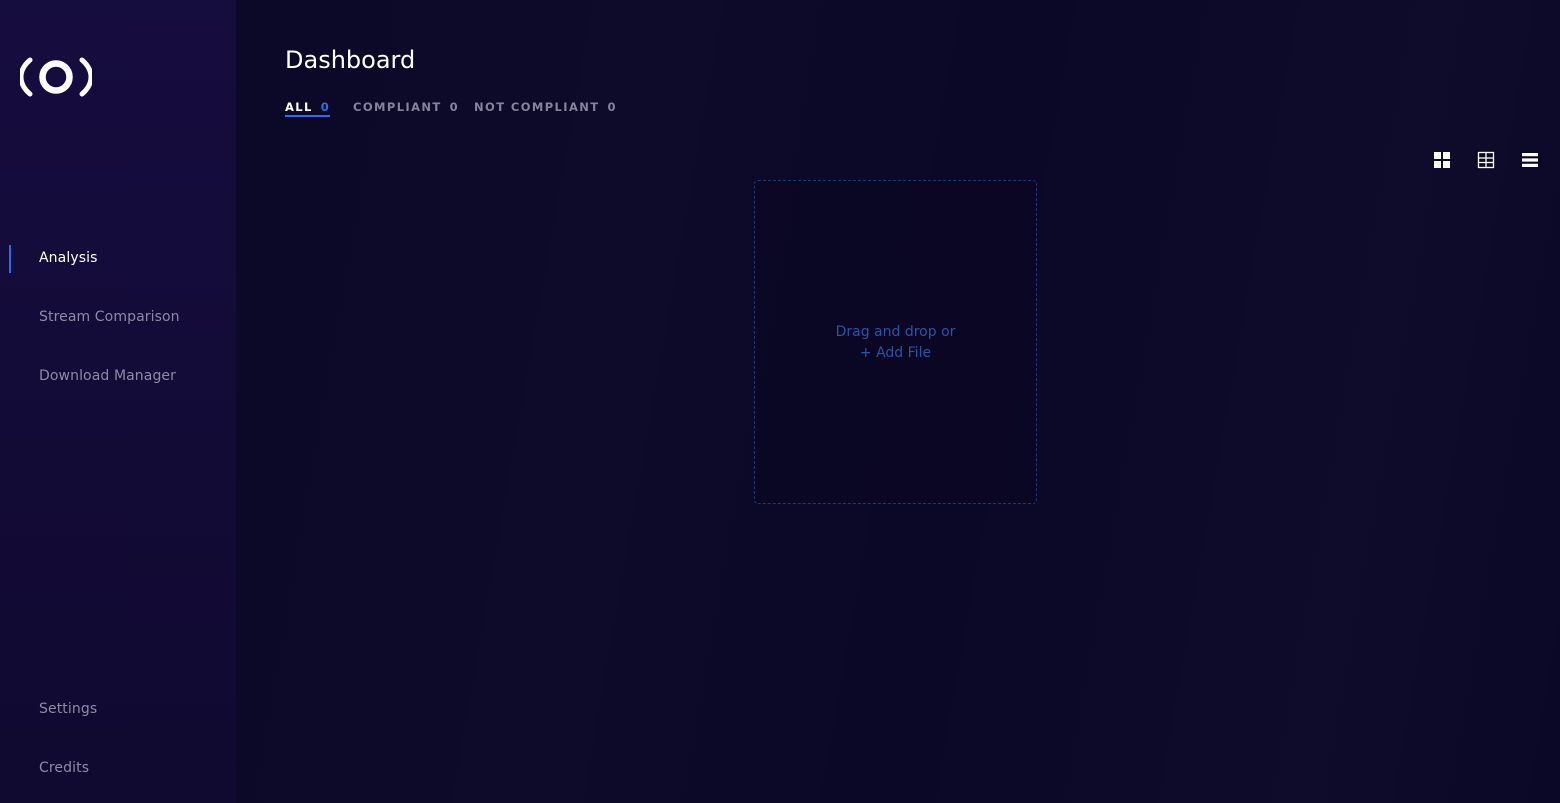  What do you see at coordinates (308, 116) in the screenshot?
I see `active-tab-underline` at bounding box center [308, 116].